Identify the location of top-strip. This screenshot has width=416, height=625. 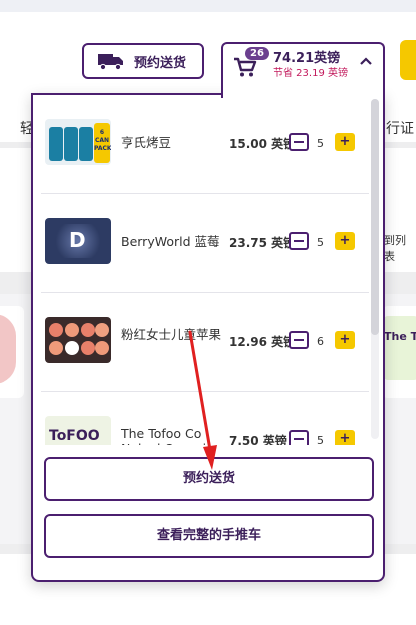
(208, 6).